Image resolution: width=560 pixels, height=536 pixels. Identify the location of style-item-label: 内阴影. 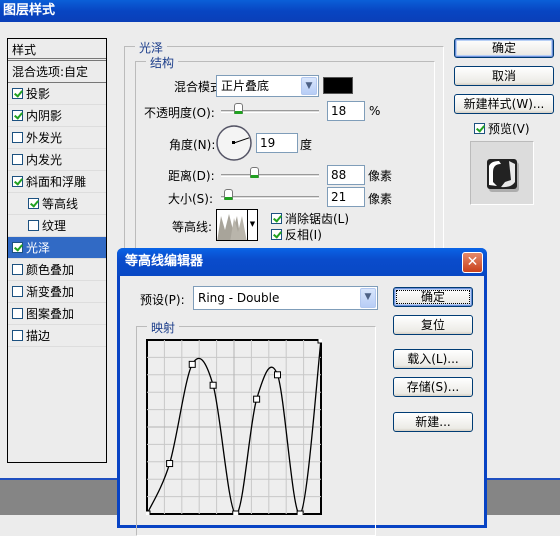
(44, 115).